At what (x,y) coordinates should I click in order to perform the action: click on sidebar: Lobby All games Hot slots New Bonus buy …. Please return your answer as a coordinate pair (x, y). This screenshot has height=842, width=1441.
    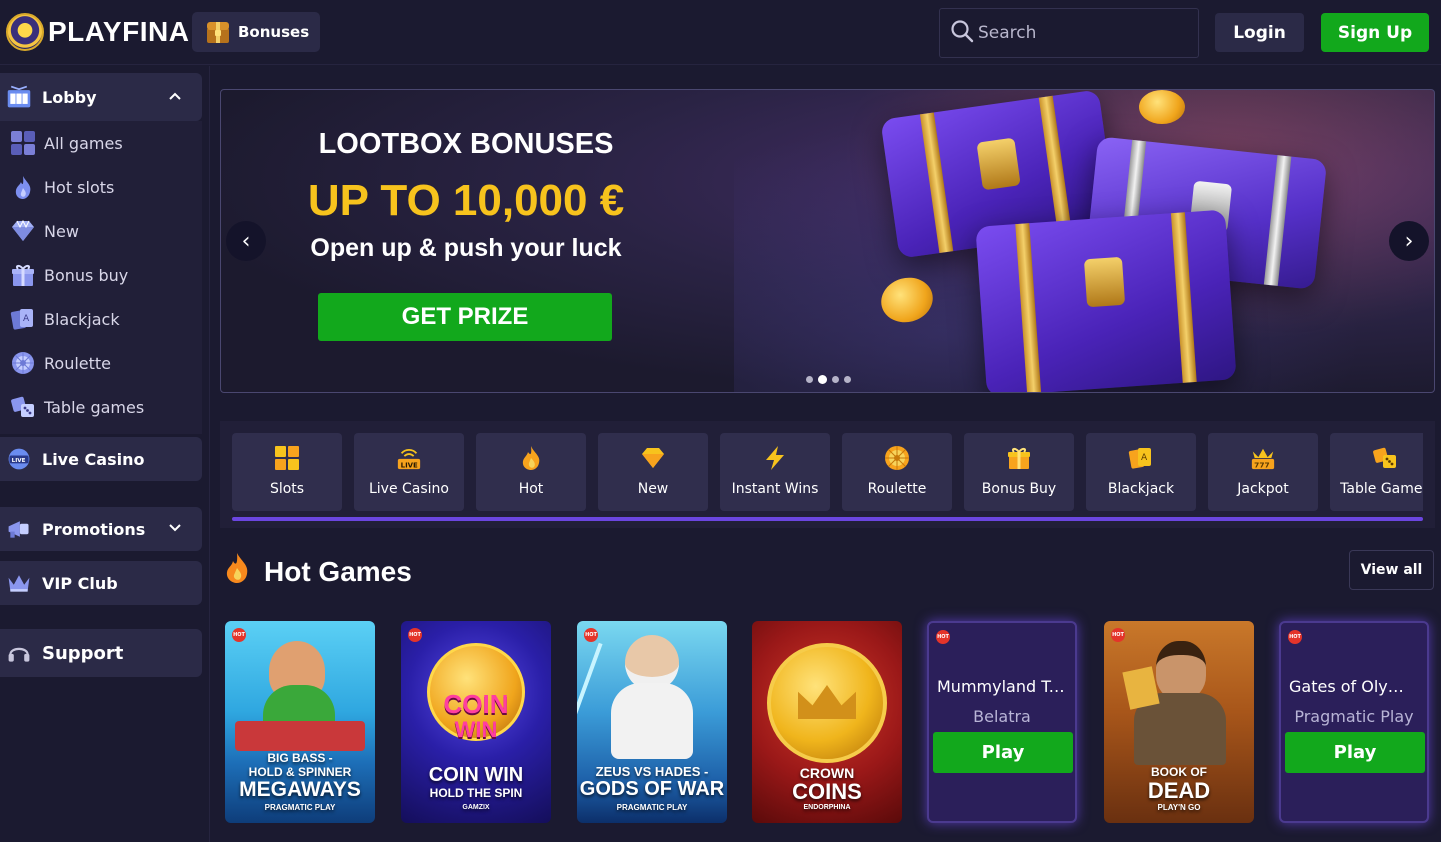
    Looking at the image, I should click on (105, 454).